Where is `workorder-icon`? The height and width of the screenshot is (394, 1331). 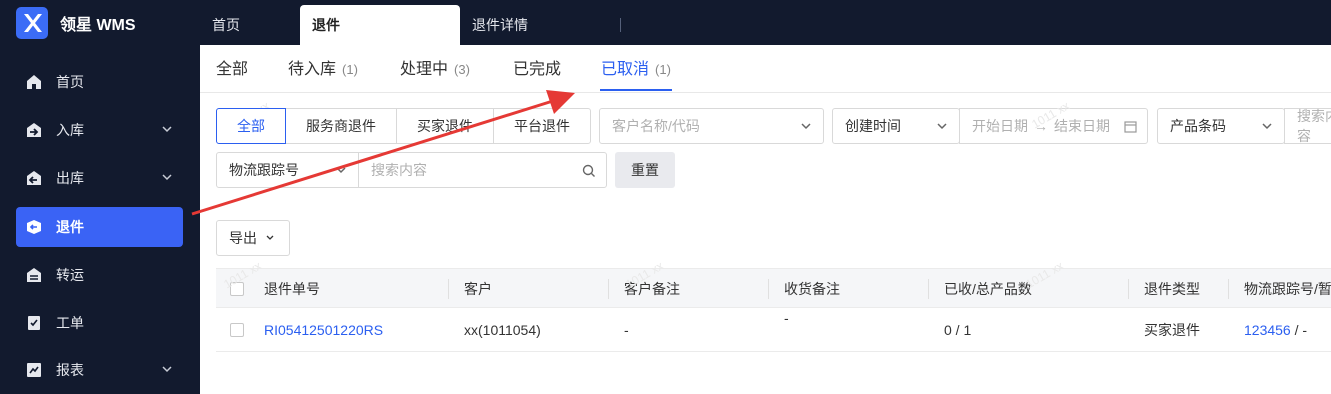
workorder-icon is located at coordinates (34, 323).